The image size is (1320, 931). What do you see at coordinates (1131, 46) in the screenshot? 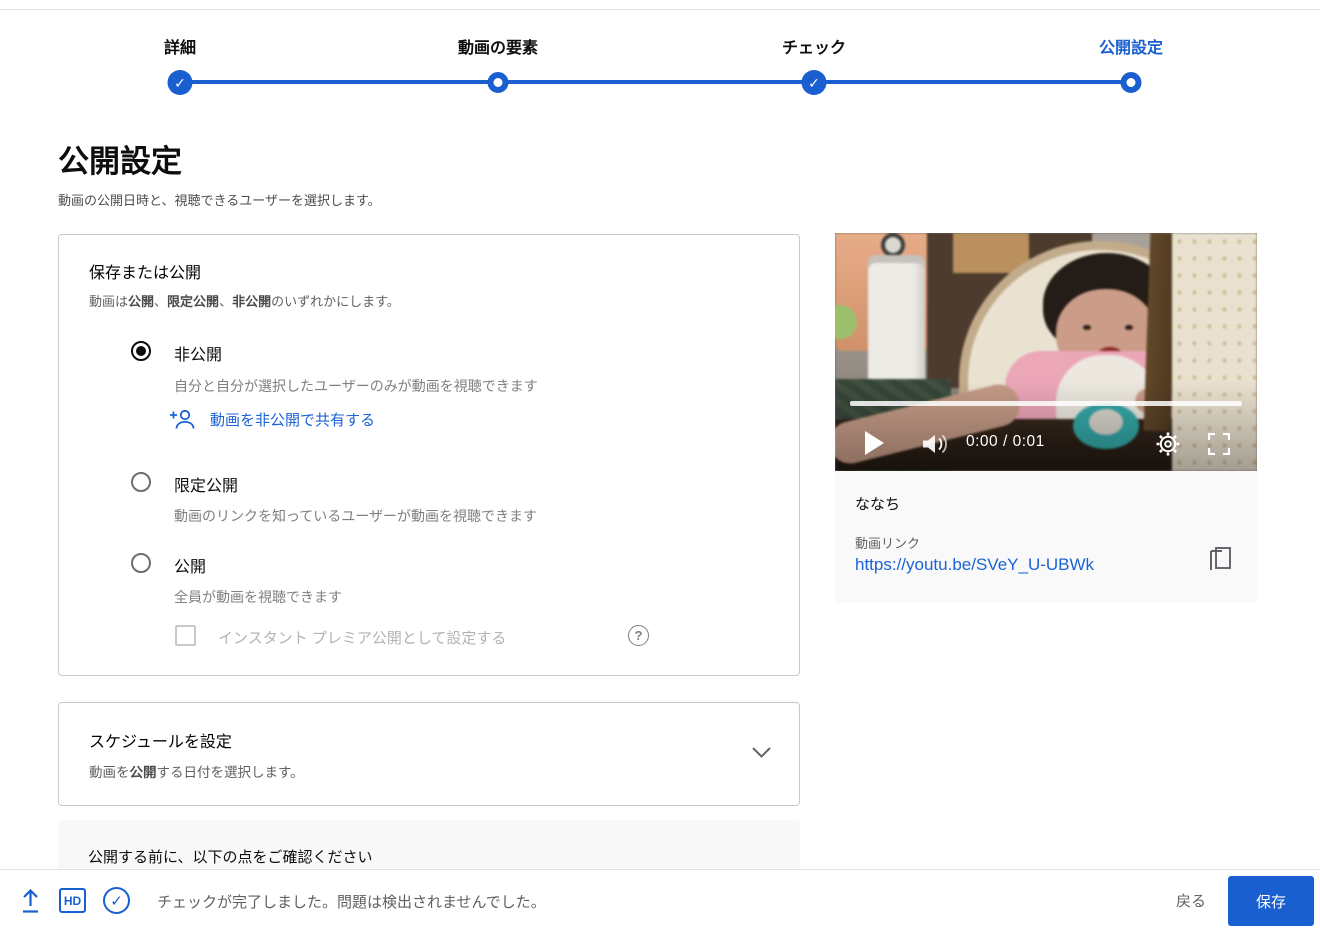
I see `tab-visibility: 公開設定` at bounding box center [1131, 46].